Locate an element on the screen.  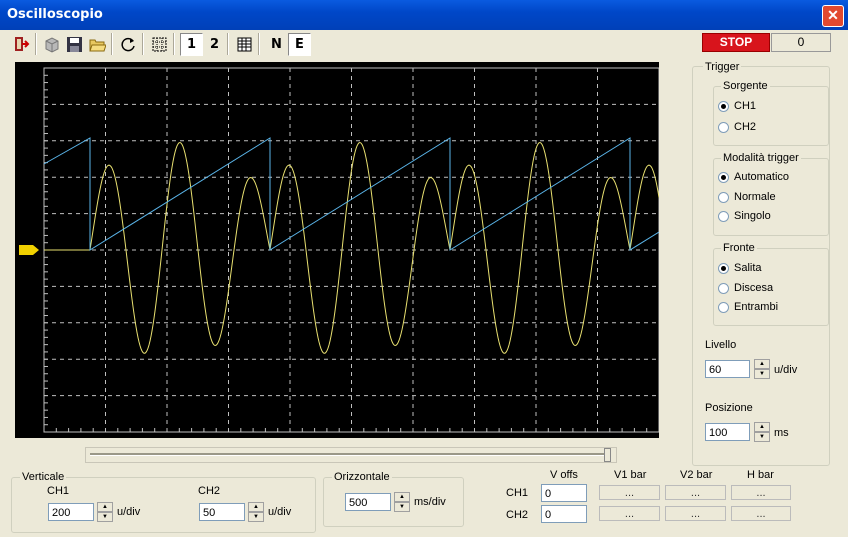
verticale-ch2-unit: u/div is located at coordinates (280, 512).